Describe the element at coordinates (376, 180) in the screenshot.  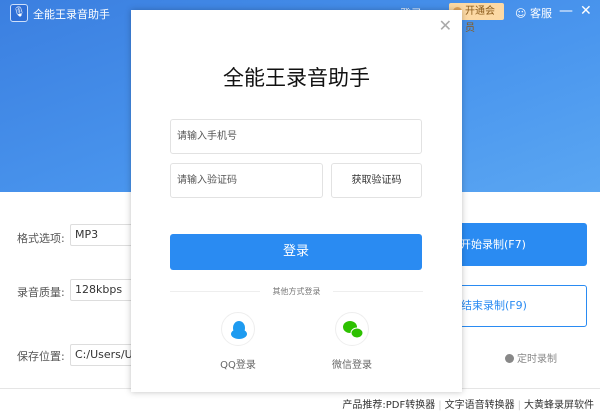
I see `get-code-button: 获取验证码` at that location.